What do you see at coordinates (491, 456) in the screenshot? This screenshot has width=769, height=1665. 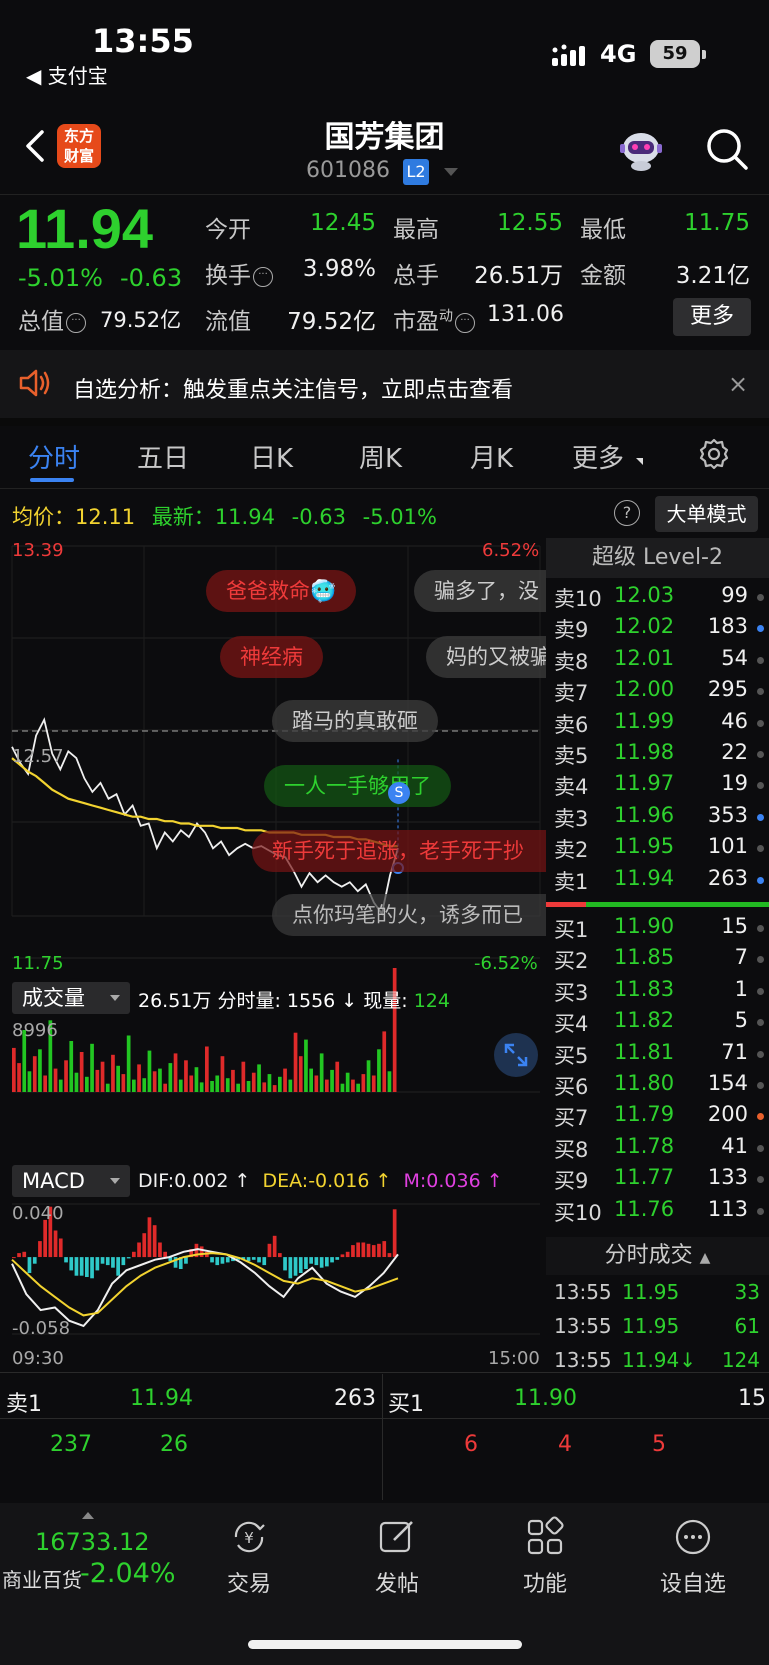 I see `tab-monthly-k: 月K` at bounding box center [491, 456].